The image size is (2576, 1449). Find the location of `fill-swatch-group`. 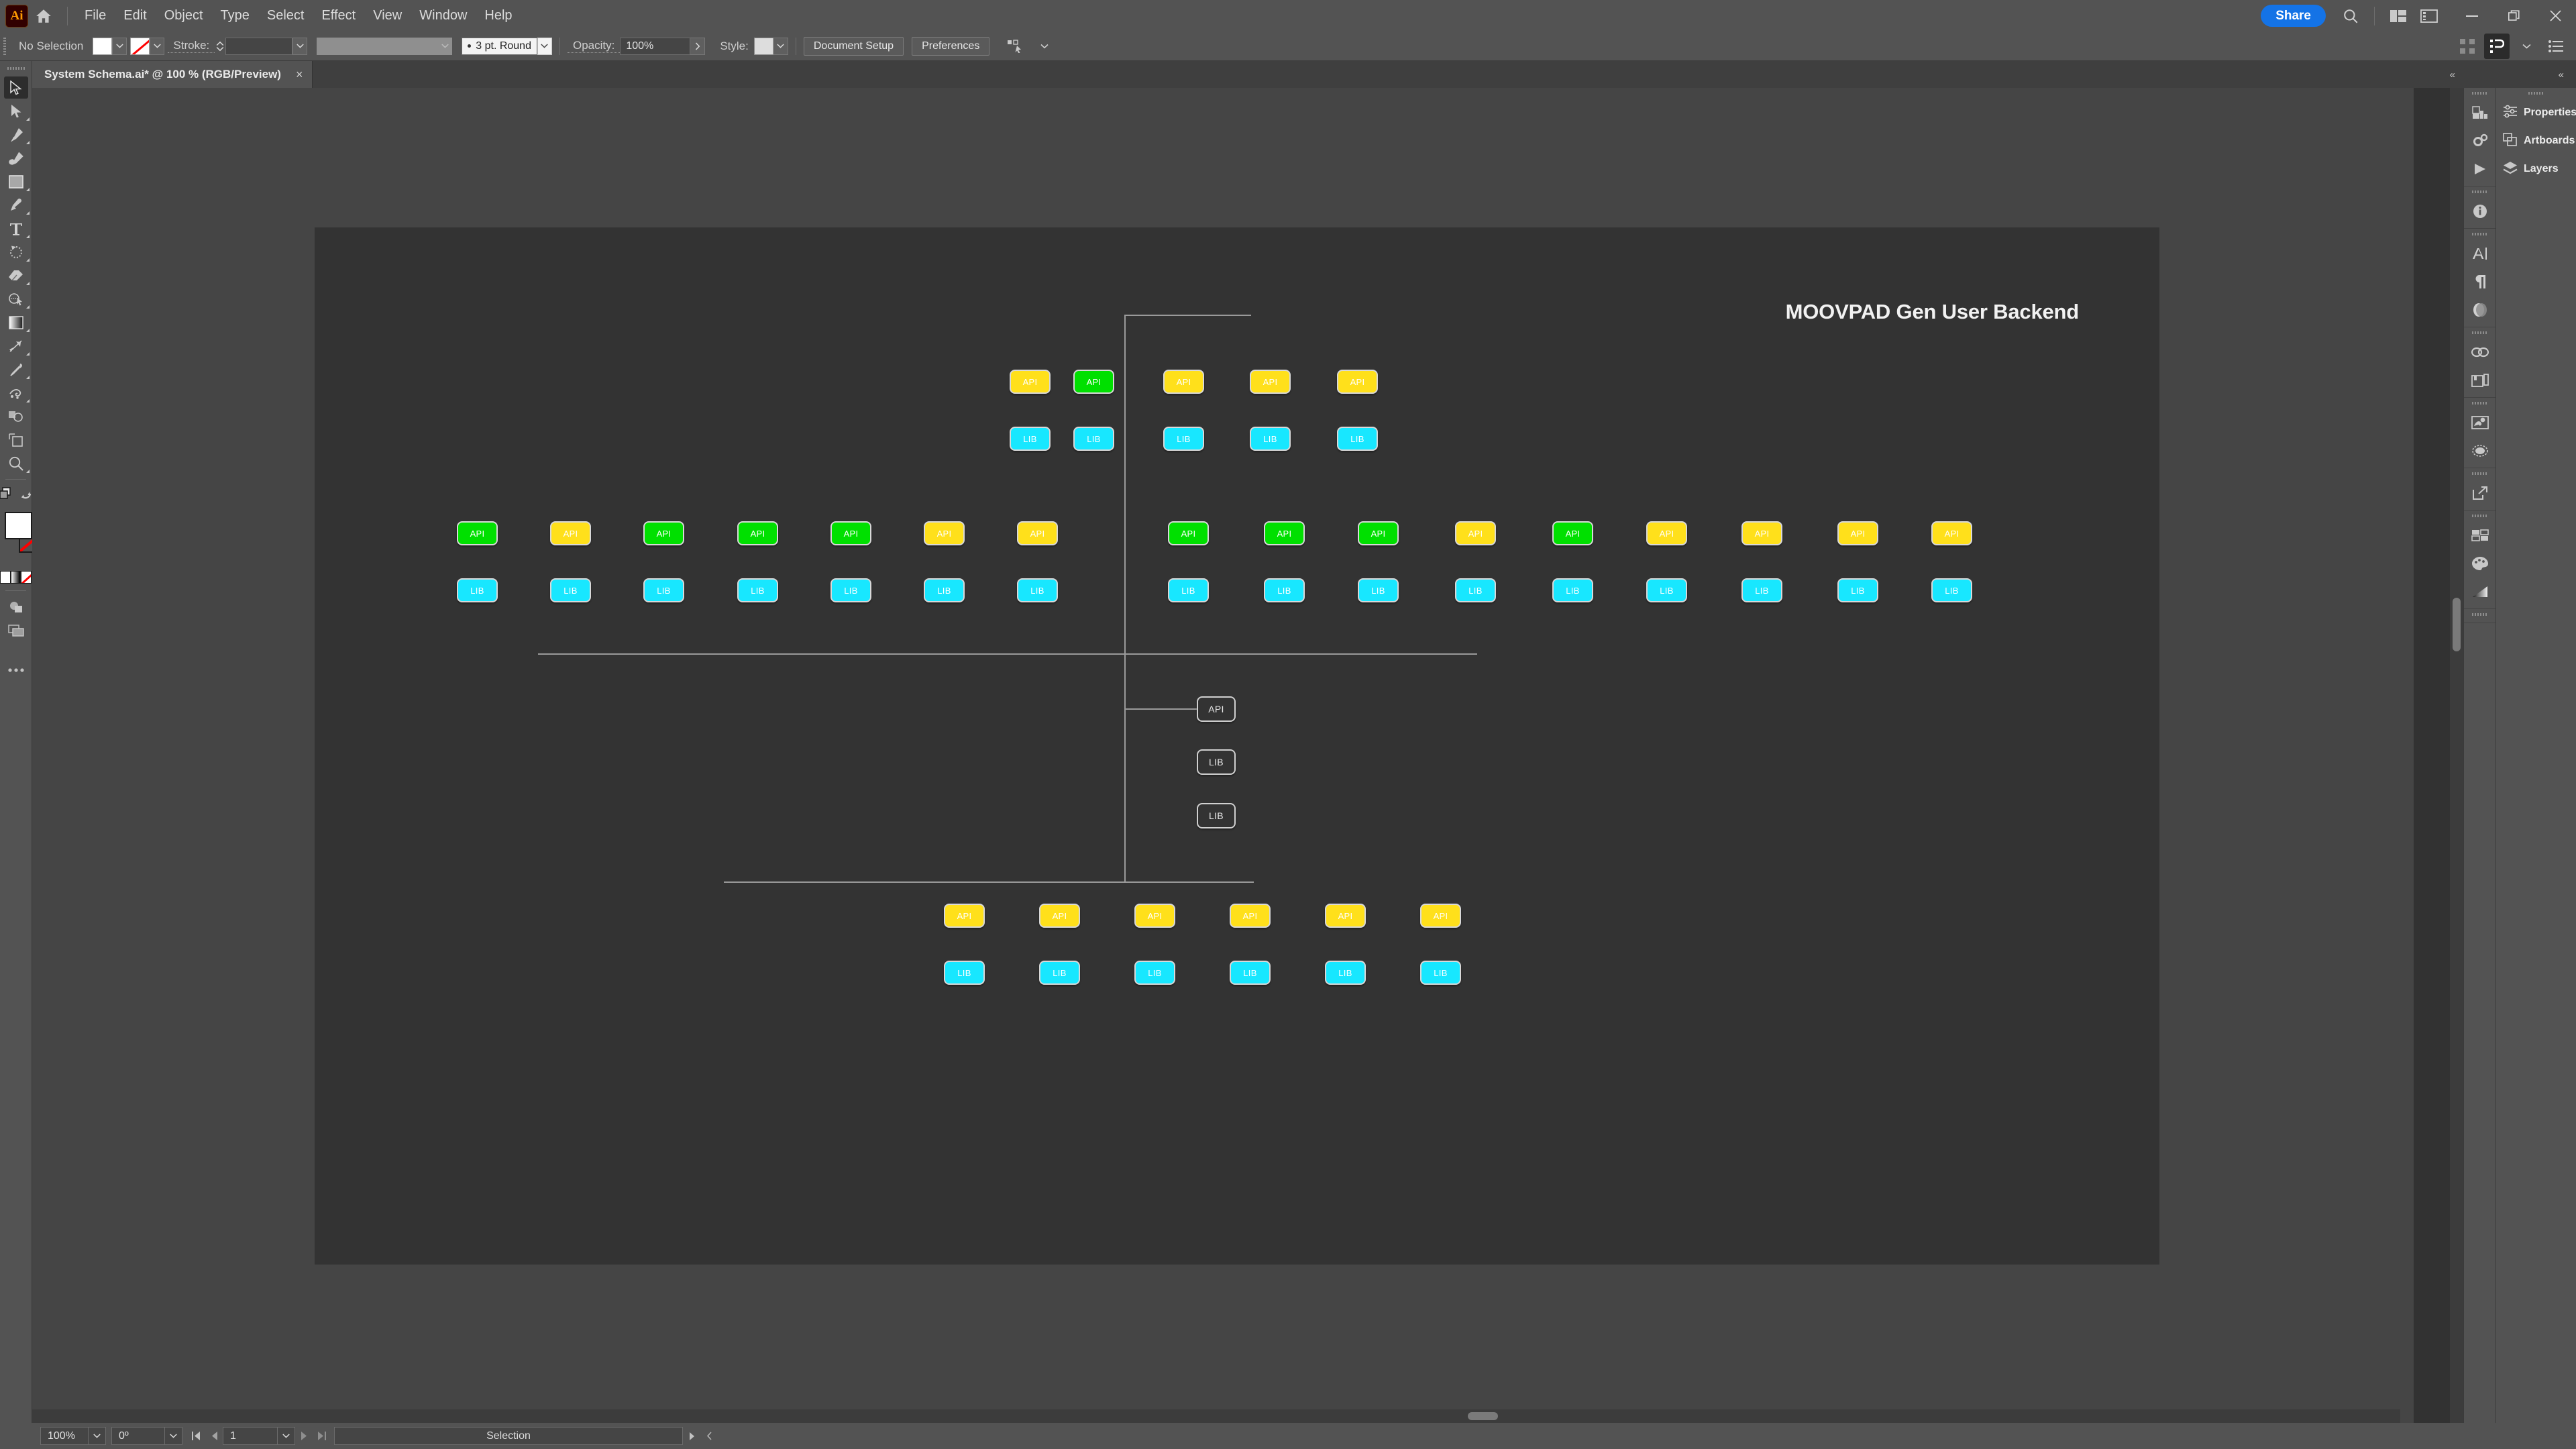

fill-swatch-group is located at coordinates (110, 46).